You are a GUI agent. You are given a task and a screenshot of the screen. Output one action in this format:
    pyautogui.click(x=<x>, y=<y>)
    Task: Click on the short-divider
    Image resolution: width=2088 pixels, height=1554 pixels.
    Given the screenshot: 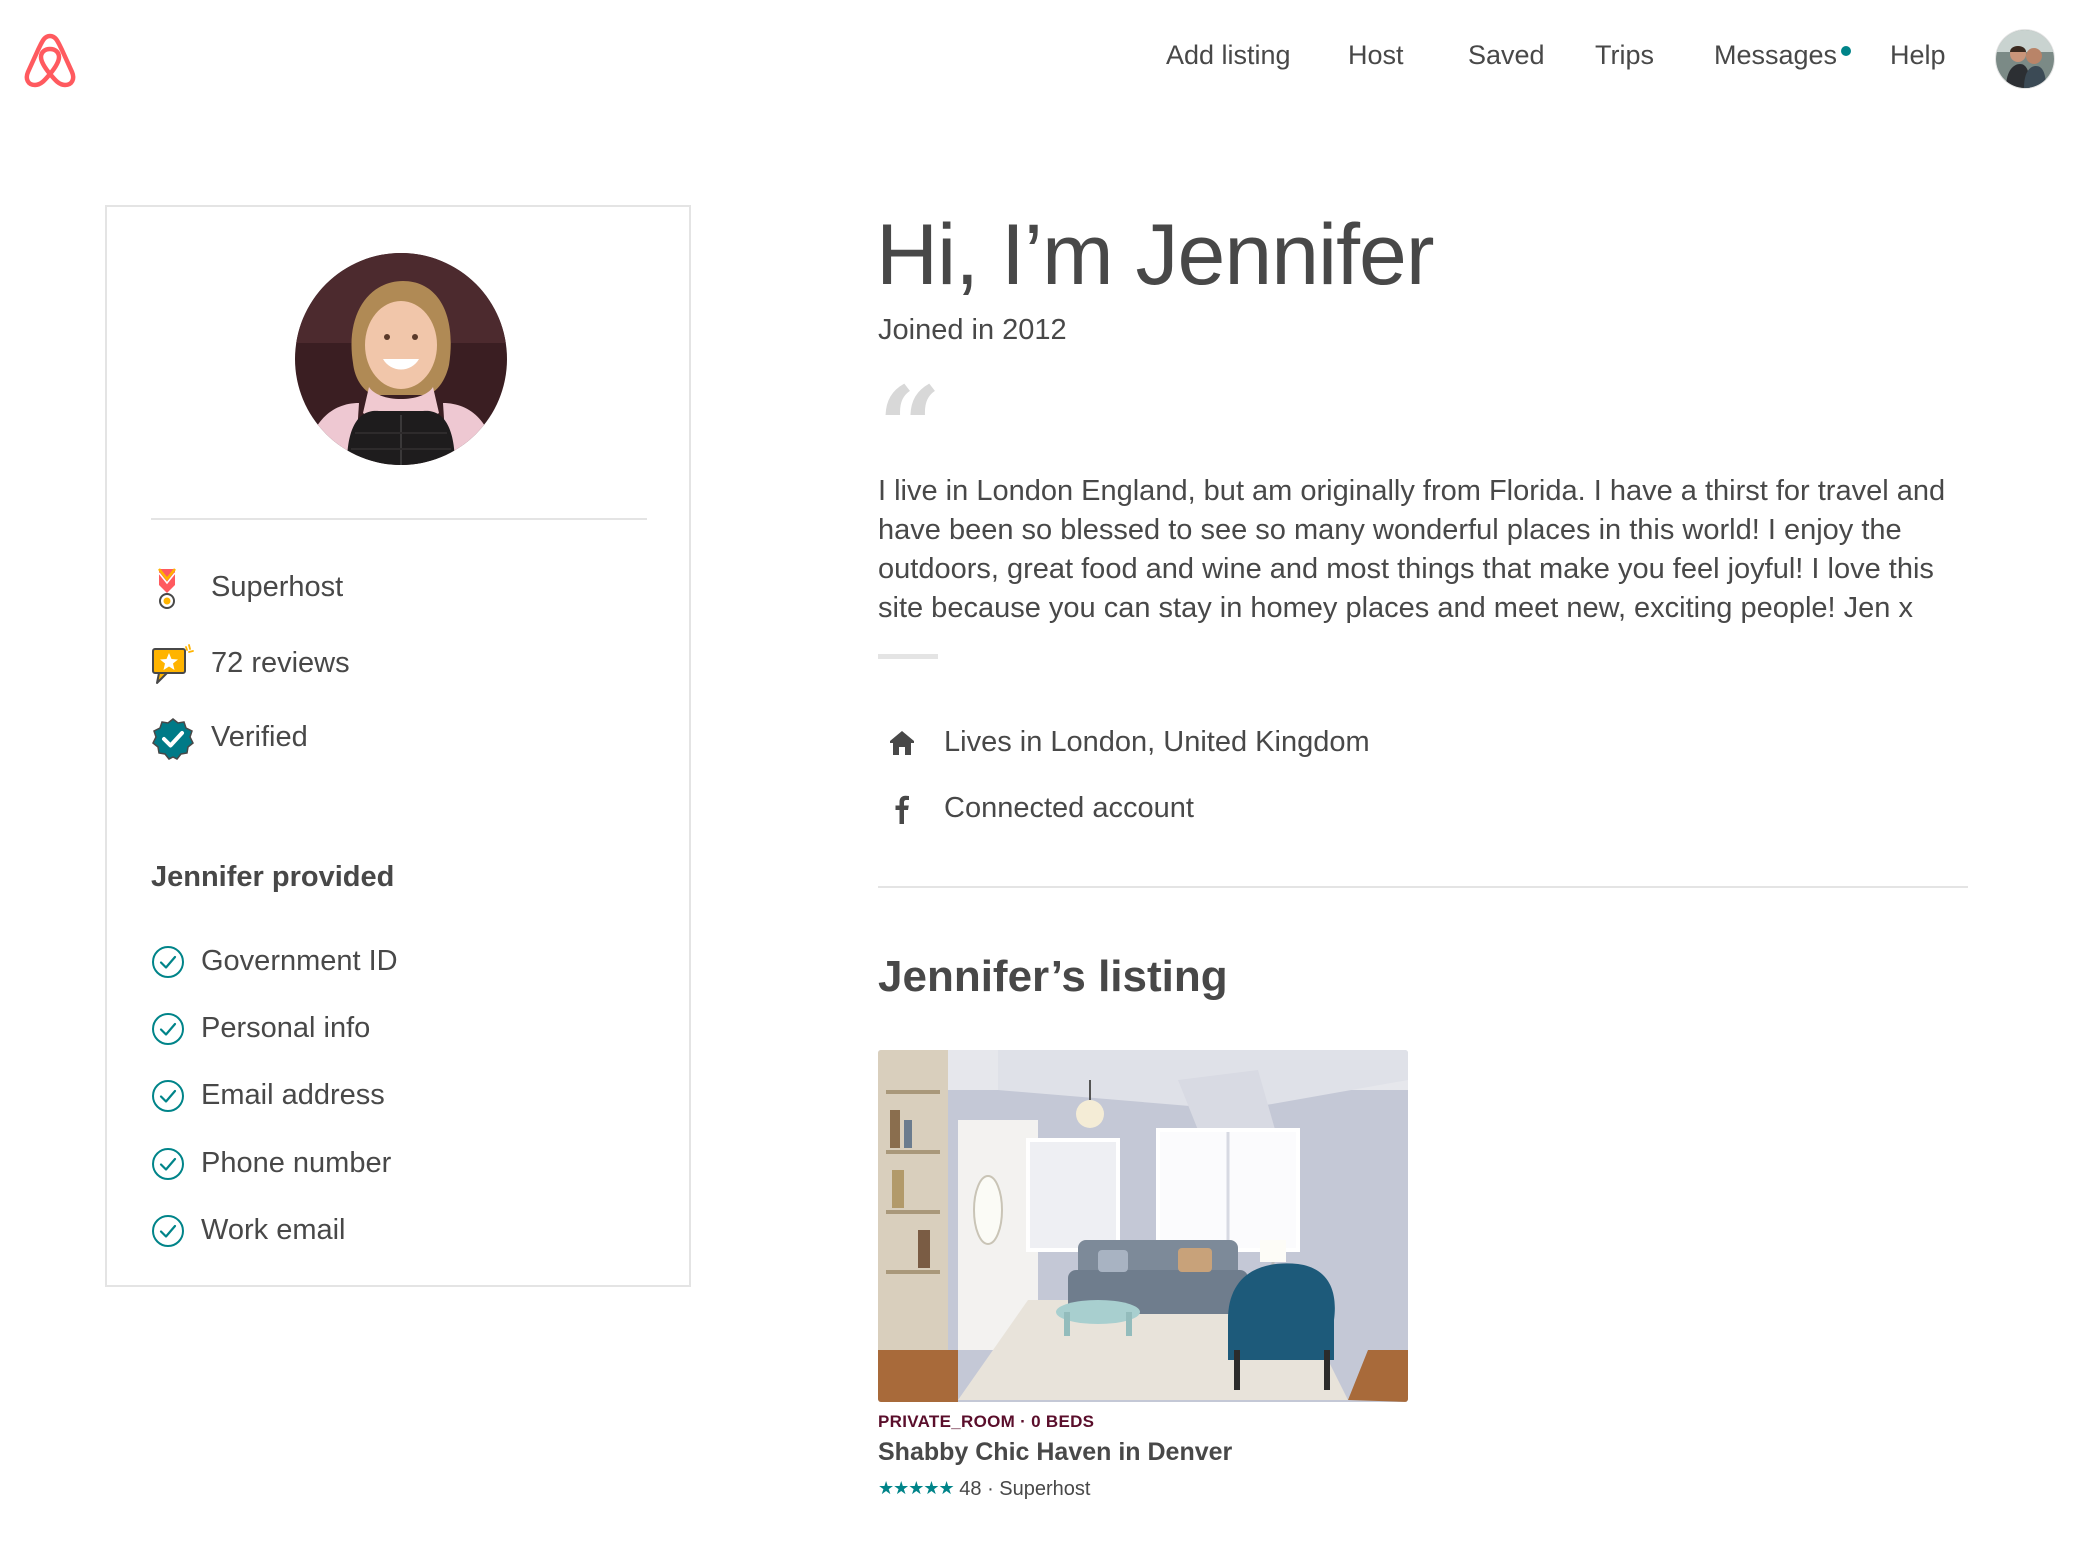 What is the action you would take?
    pyautogui.click(x=908, y=656)
    